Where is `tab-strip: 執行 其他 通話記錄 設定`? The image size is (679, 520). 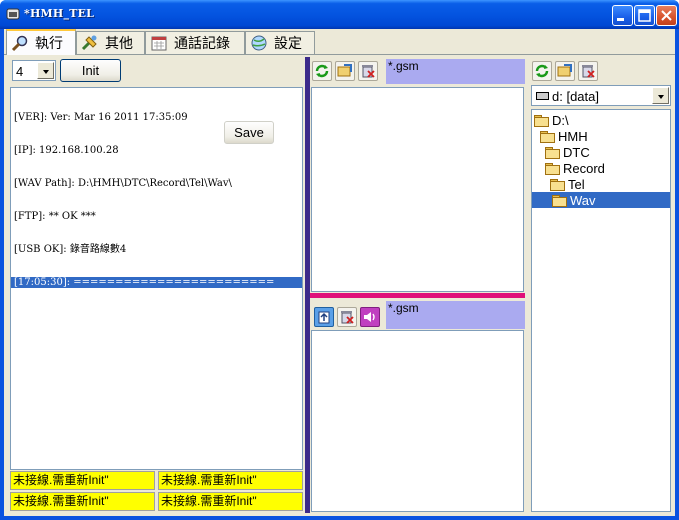 tab-strip: 執行 其他 通話記錄 設定 is located at coordinates (339, 42).